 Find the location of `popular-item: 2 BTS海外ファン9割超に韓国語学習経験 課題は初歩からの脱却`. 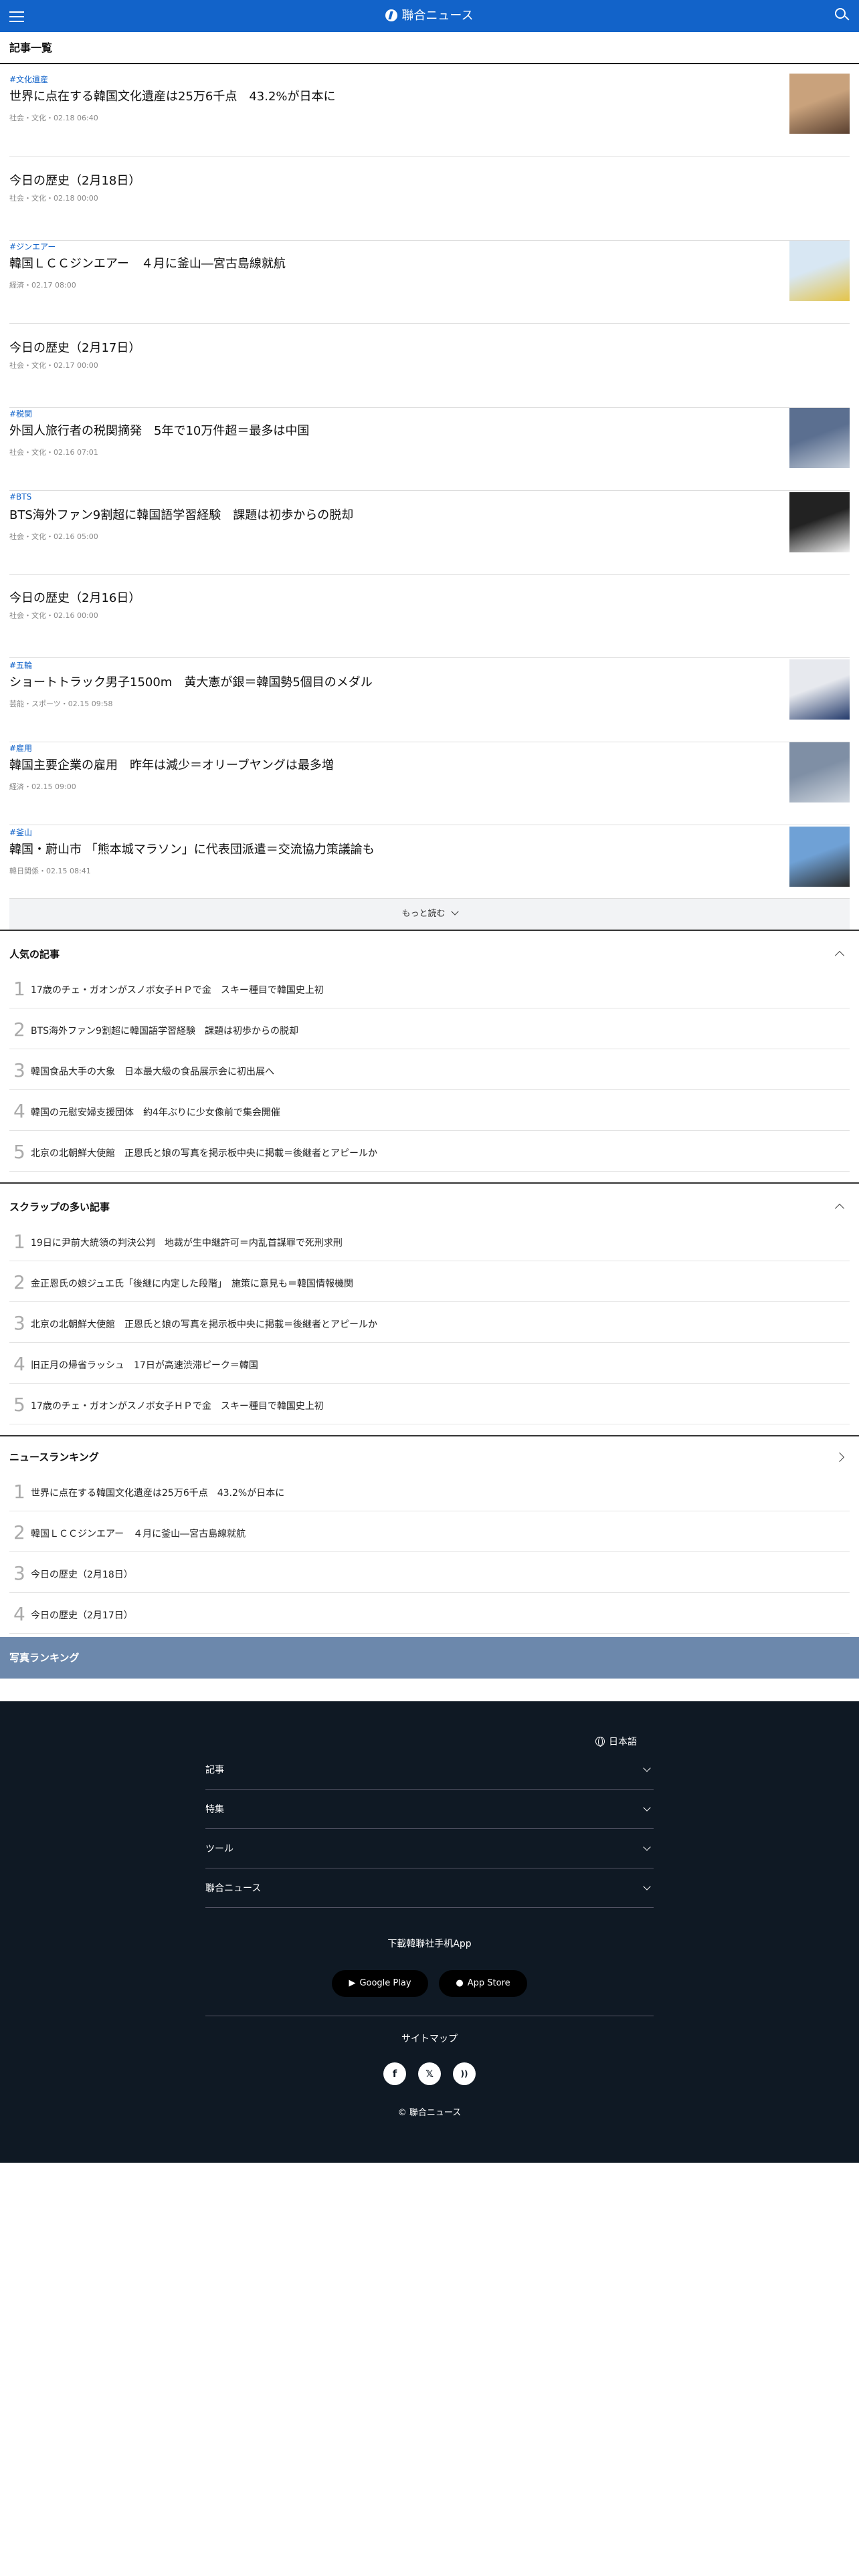

popular-item: 2 BTS海外ファン9割超に韓国語学習経験 課題は初歩からの脱却 is located at coordinates (429, 1029).